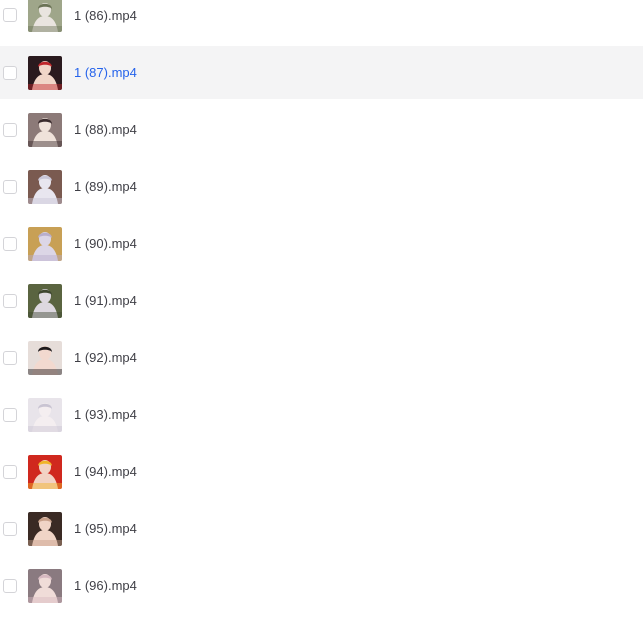 The height and width of the screenshot is (624, 643). I want to click on file-name: 1 (88).mp4, so click(105, 130).